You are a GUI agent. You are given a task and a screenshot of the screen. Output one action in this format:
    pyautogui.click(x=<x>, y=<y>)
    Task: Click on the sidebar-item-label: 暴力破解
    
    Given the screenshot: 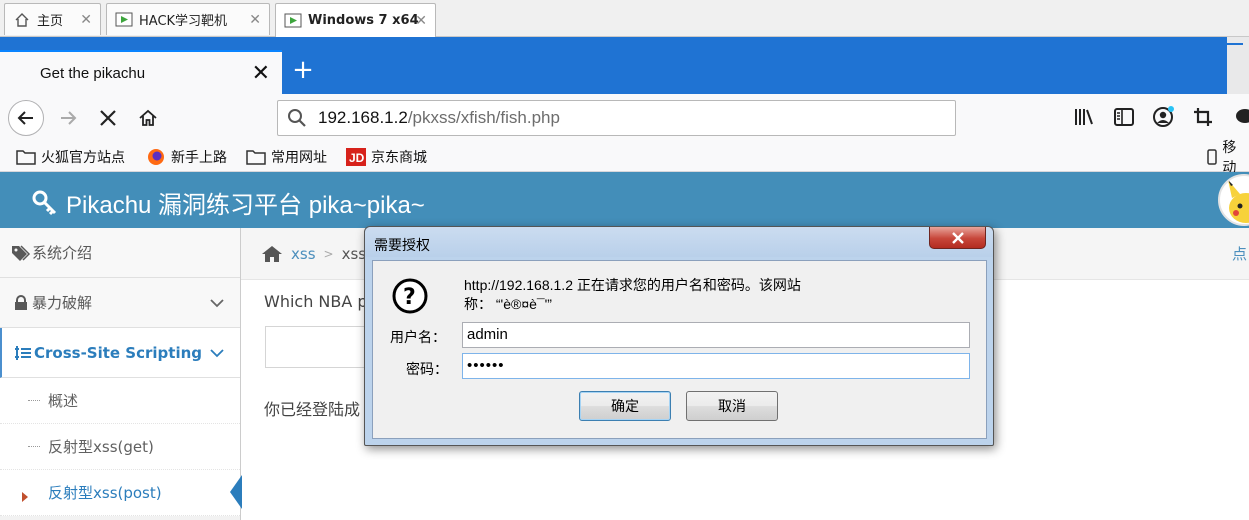 What is the action you would take?
    pyautogui.click(x=62, y=303)
    